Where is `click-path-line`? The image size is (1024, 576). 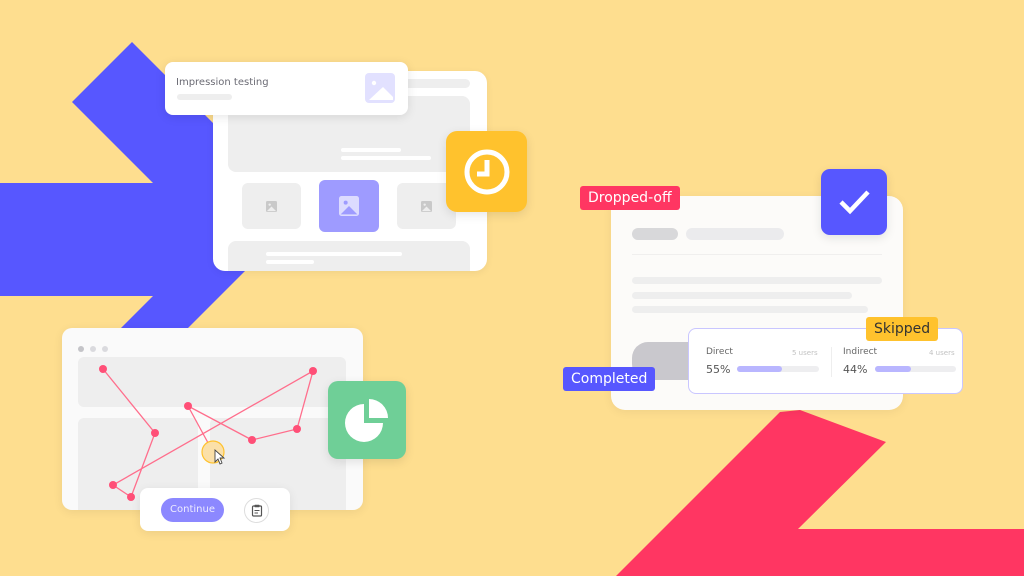 click-path-line is located at coordinates (208, 433).